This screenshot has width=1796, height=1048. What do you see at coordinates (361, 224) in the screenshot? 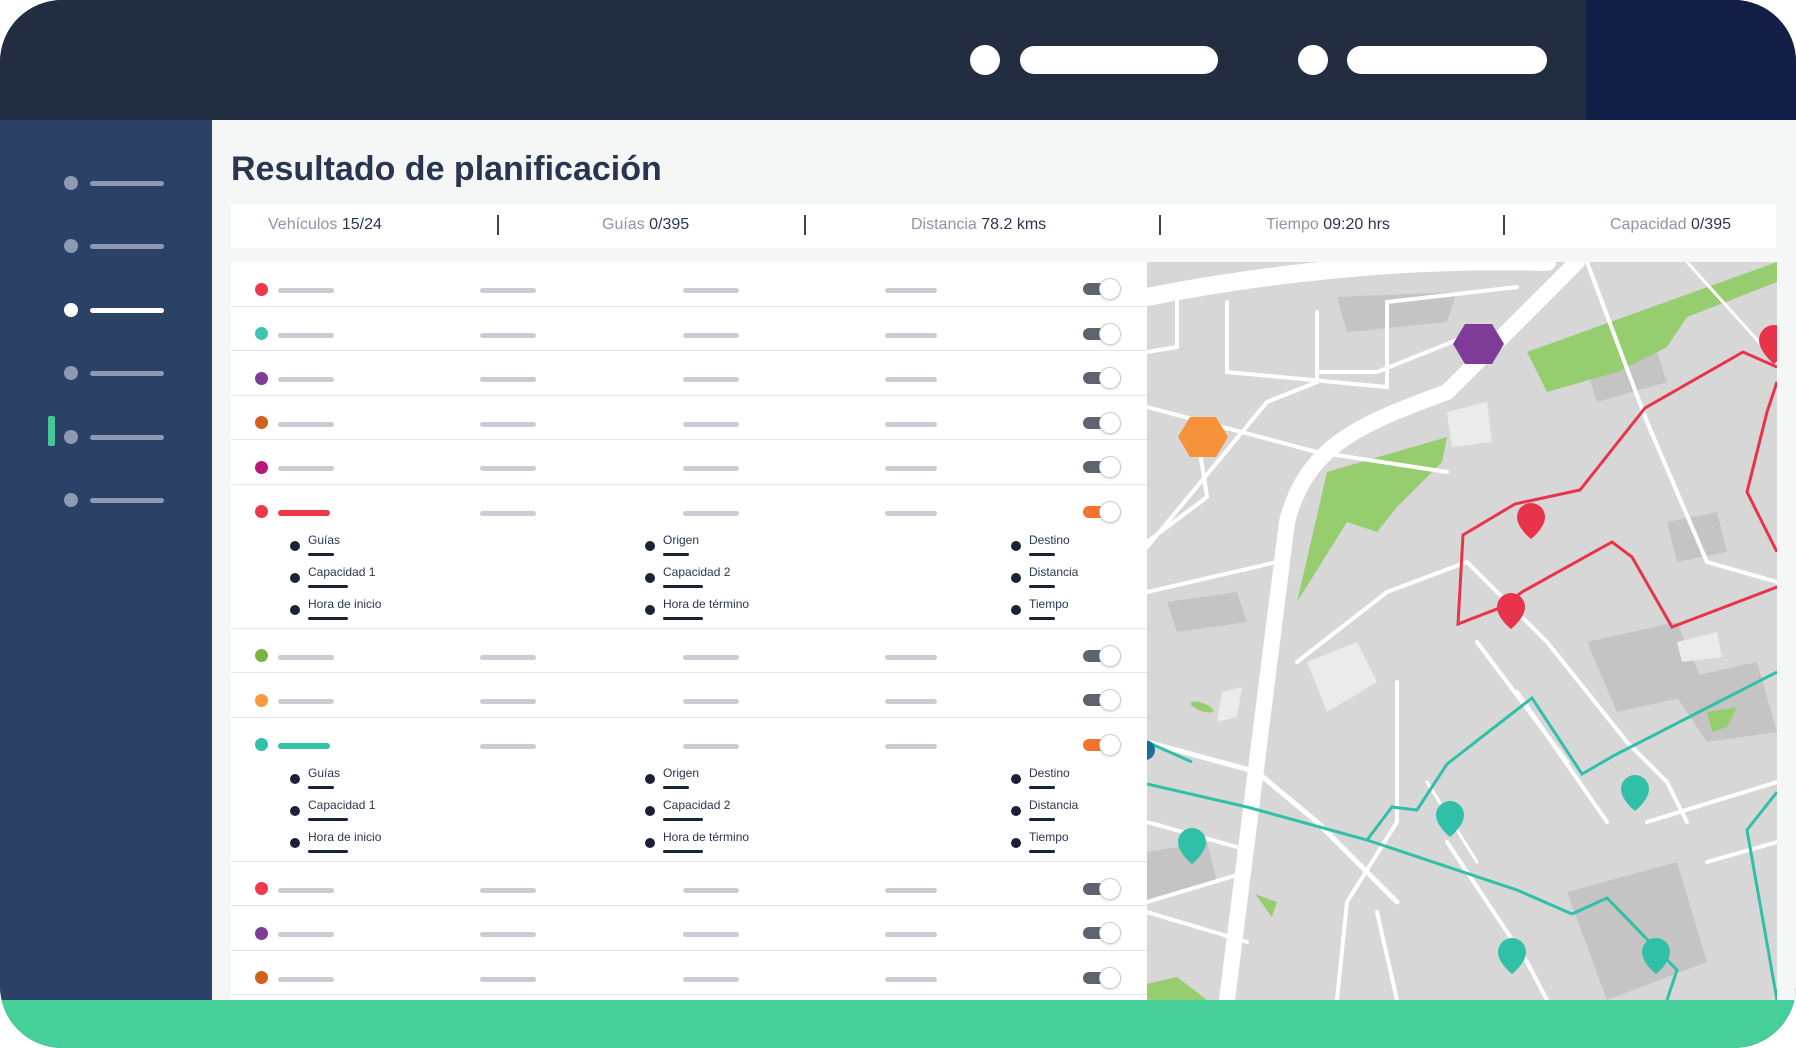
I see `stat-value: 15/24` at bounding box center [361, 224].